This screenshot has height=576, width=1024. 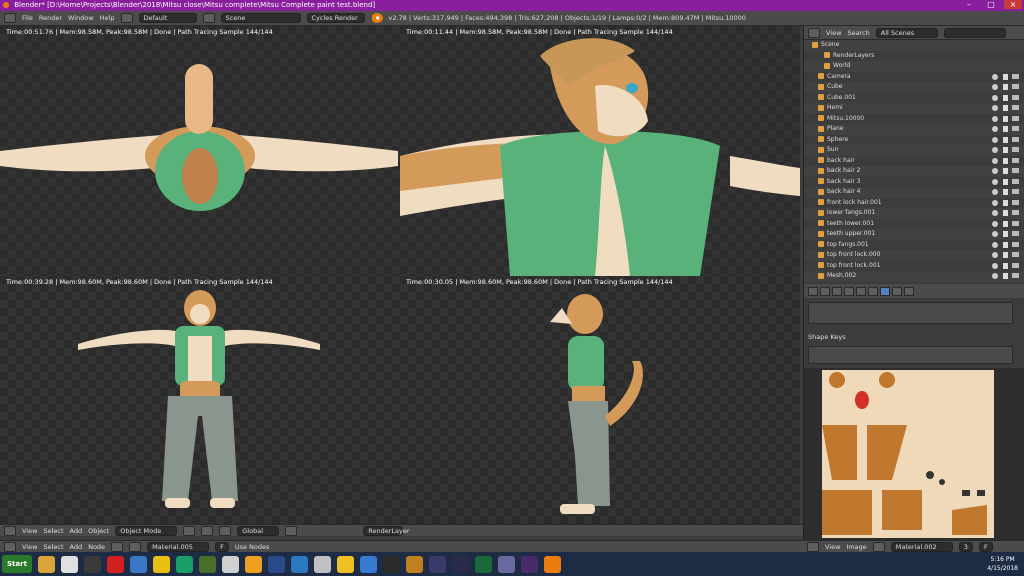 I want to click on render-tab, so click(x=813, y=291).